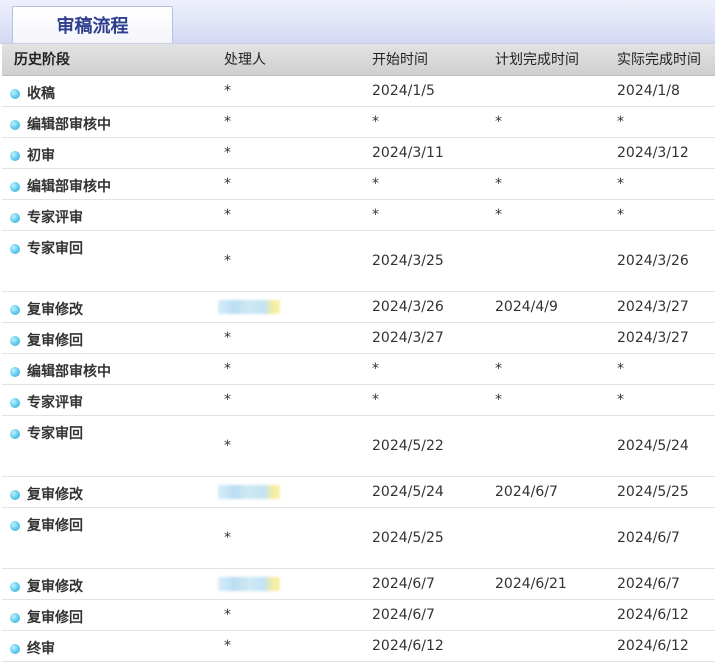 This screenshot has height=662, width=715. What do you see at coordinates (423, 646) in the screenshot?
I see `cell-start-time: 2024/6/12` at bounding box center [423, 646].